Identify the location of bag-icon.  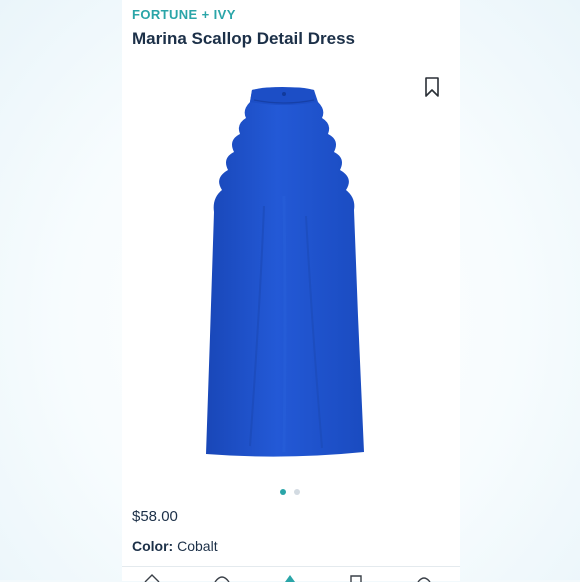
(356, 578).